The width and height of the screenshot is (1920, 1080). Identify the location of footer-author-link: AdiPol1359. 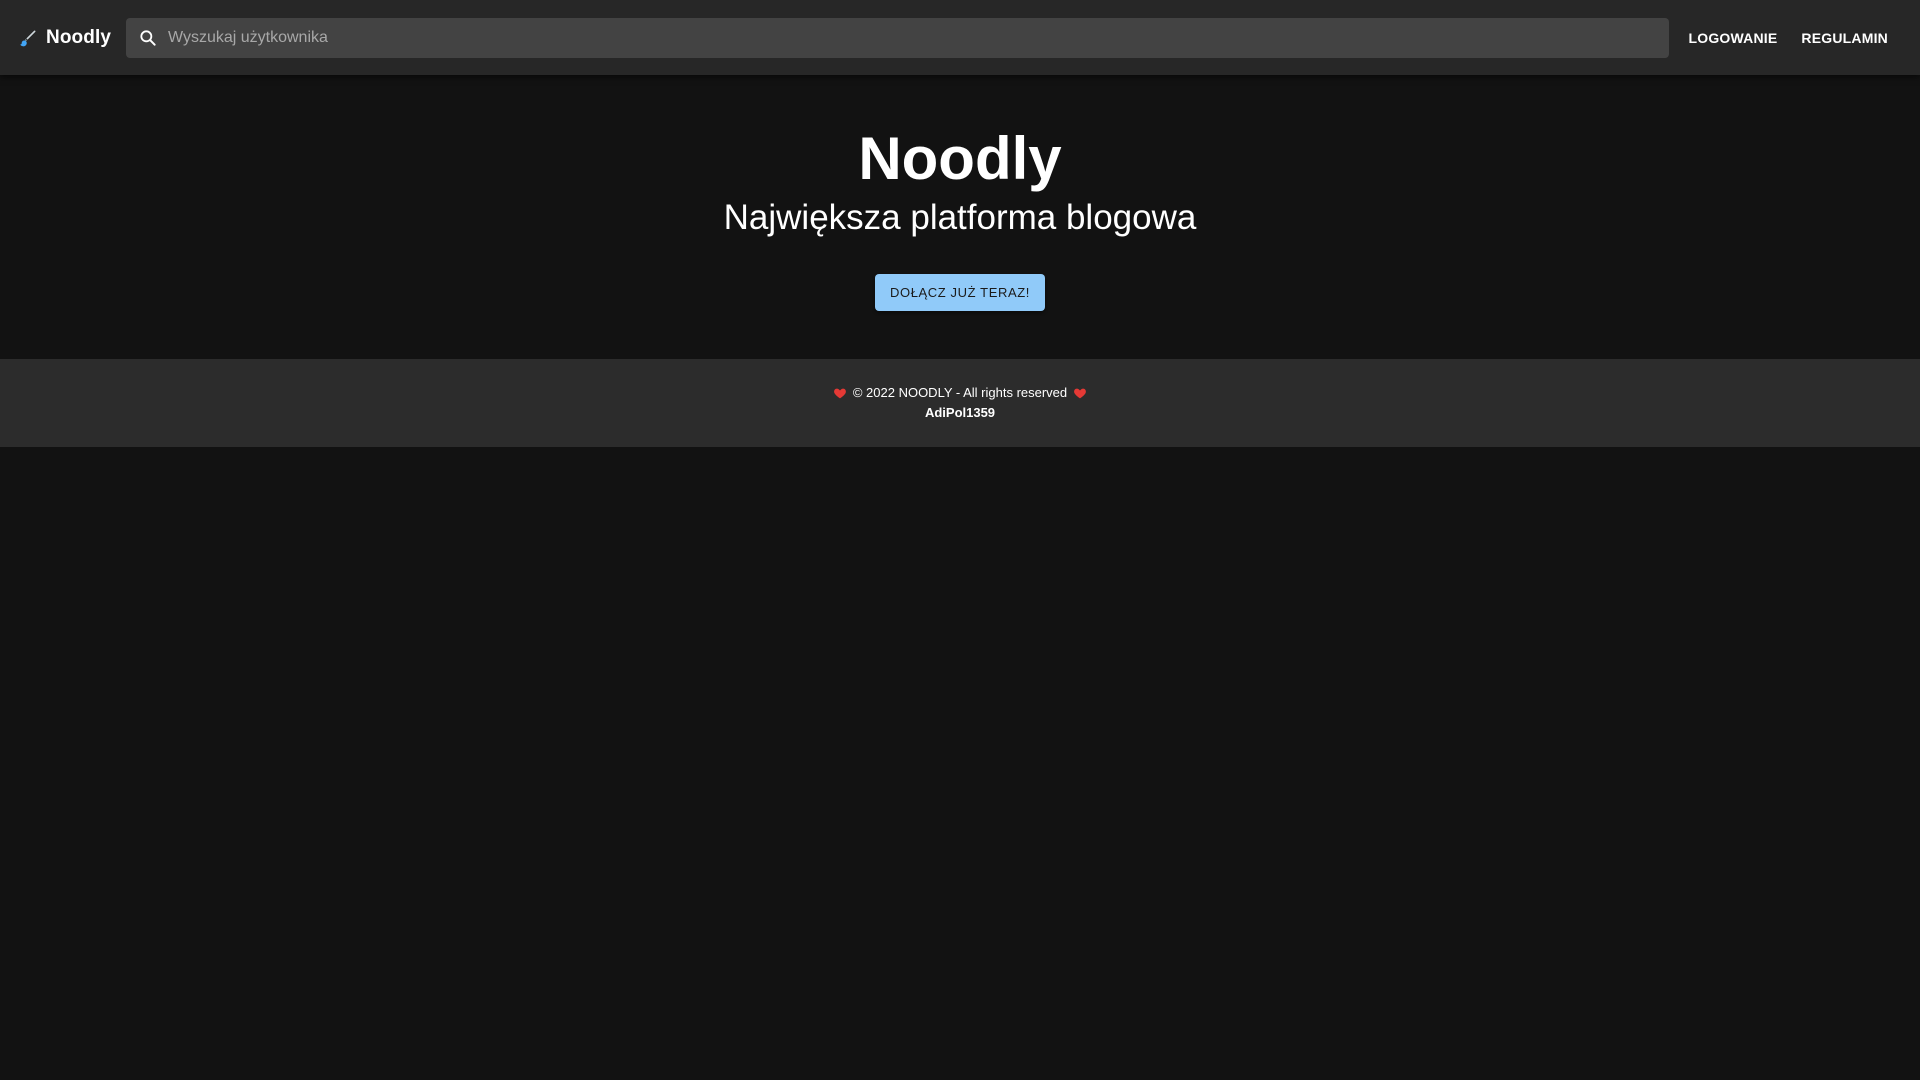
(960, 412).